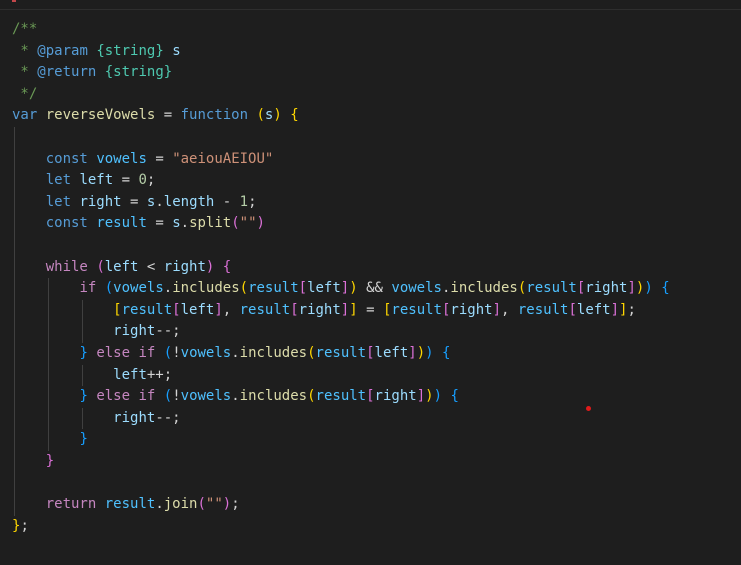 This screenshot has width=741, height=565. Describe the element at coordinates (370, 95) in the screenshot. I see `code-line: */` at that location.